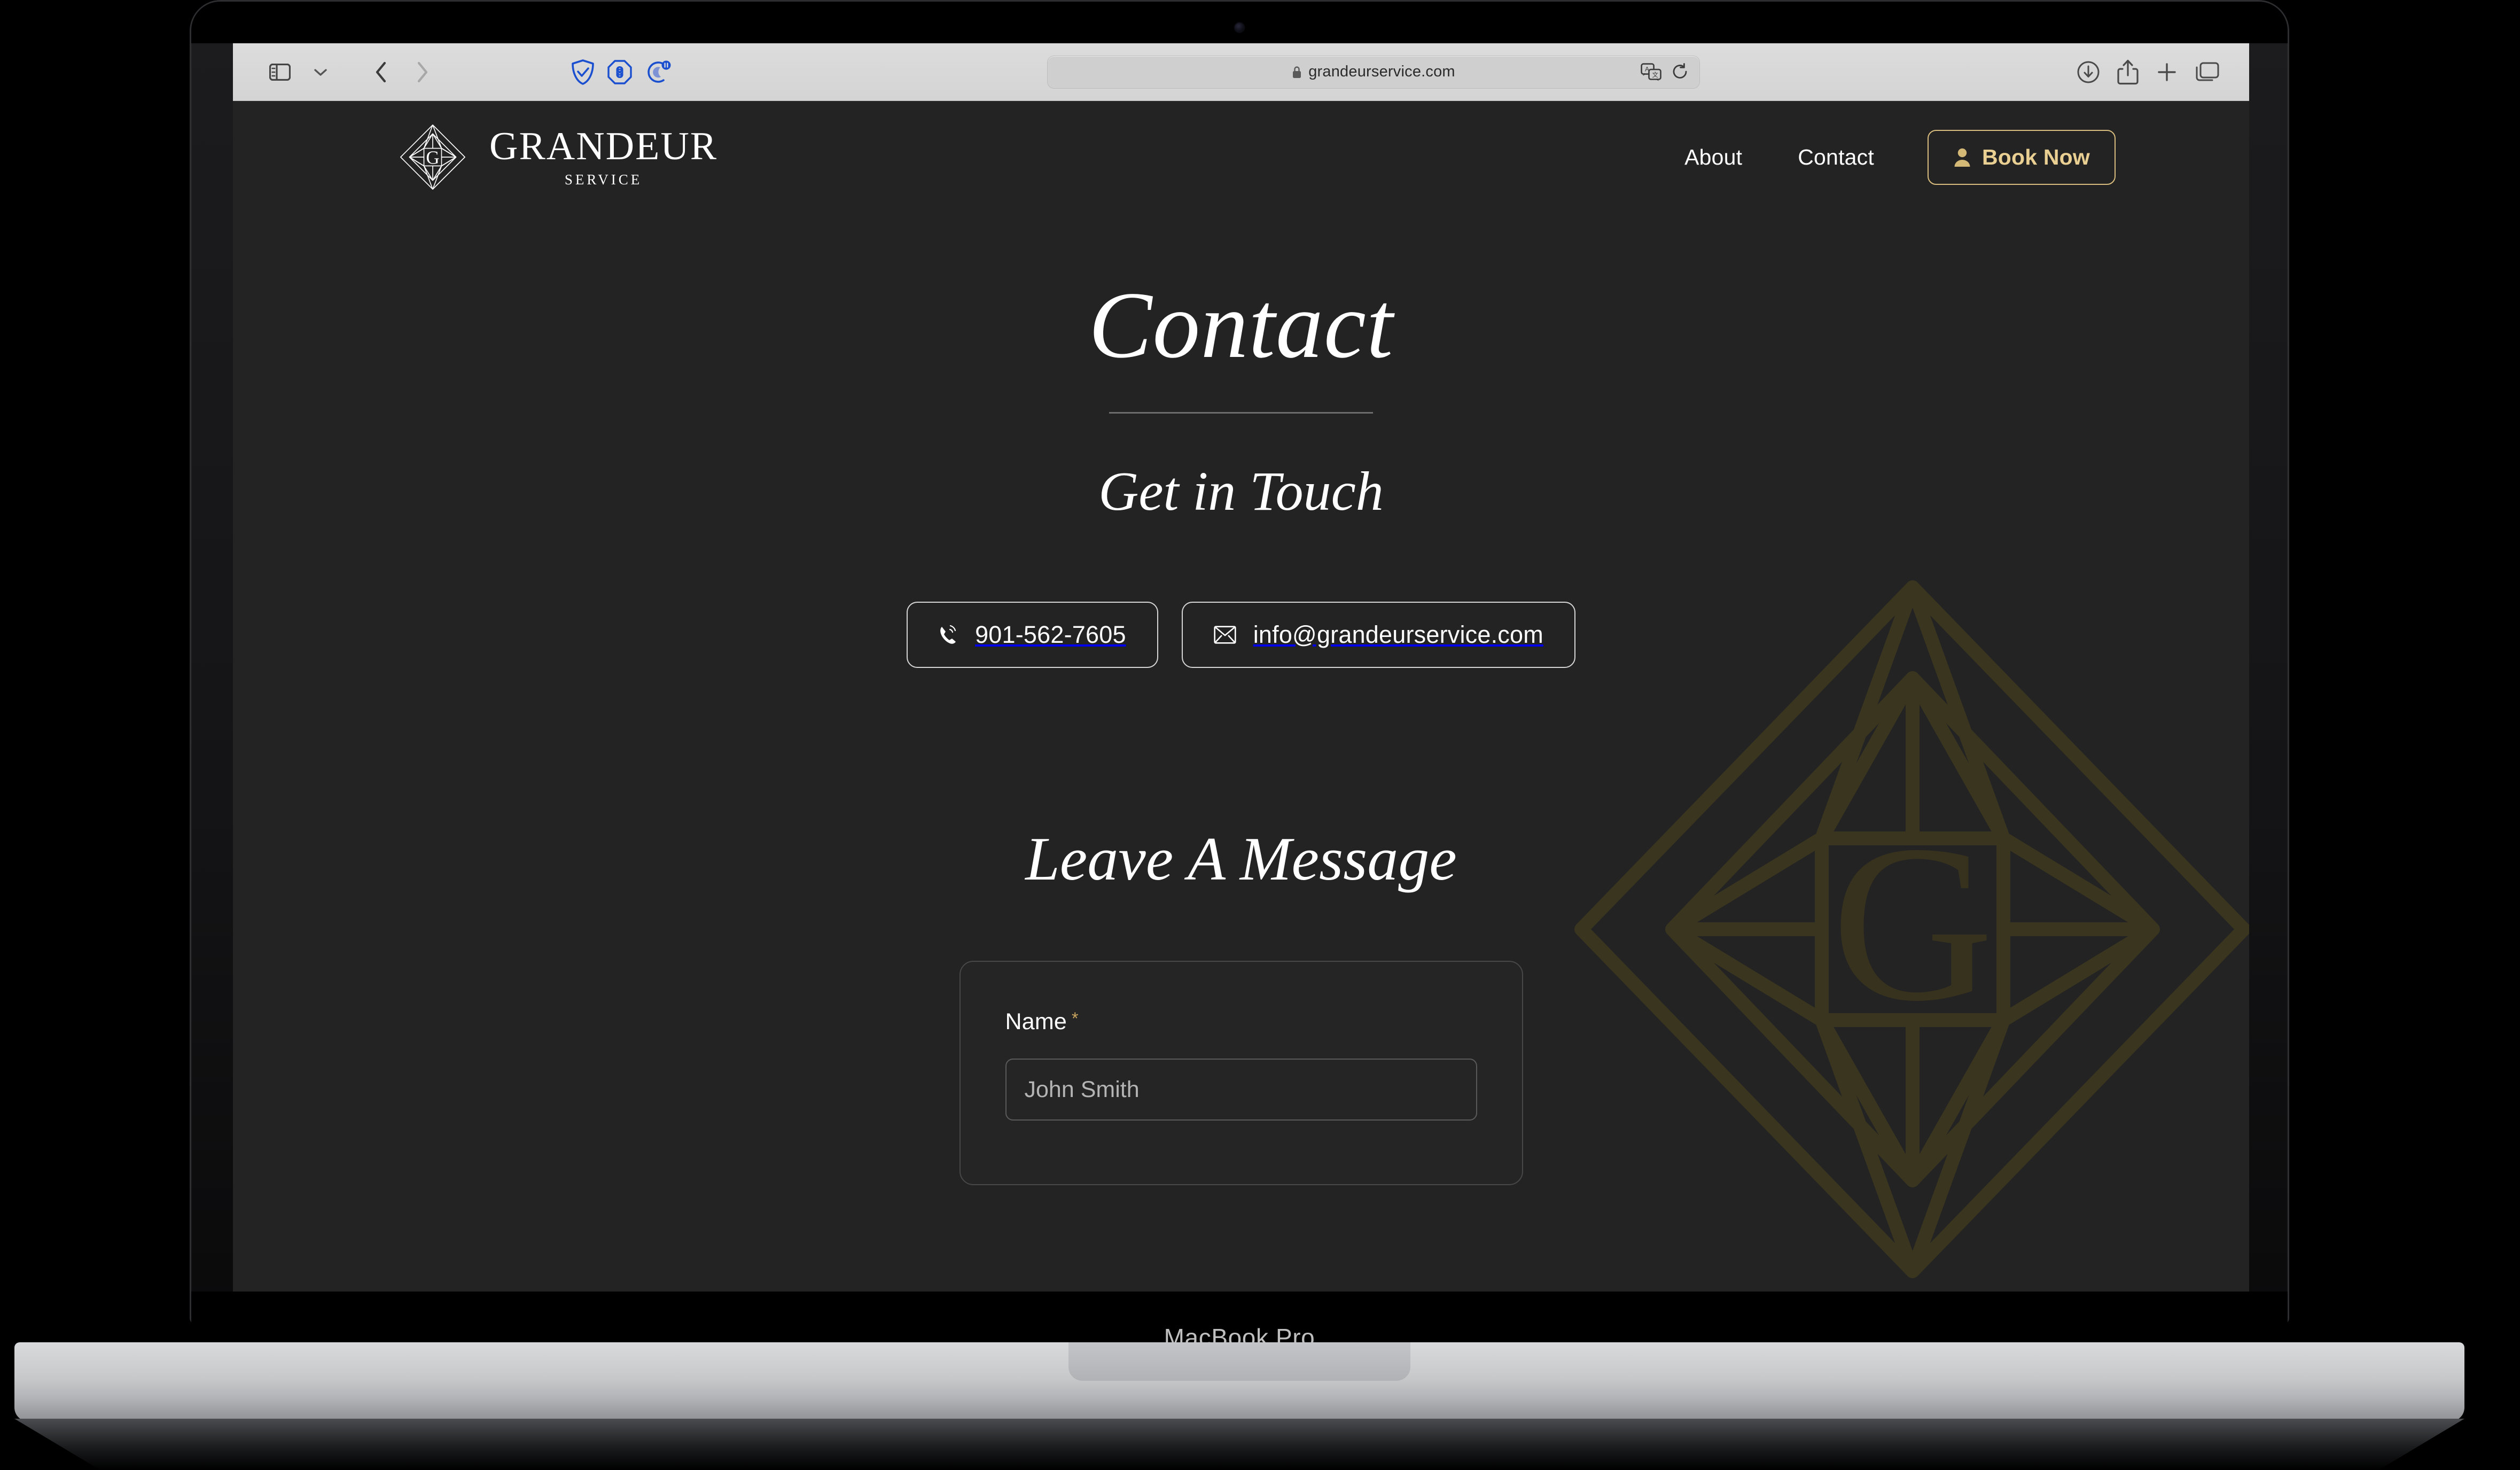  I want to click on svg-text: G, so click(432, 157).